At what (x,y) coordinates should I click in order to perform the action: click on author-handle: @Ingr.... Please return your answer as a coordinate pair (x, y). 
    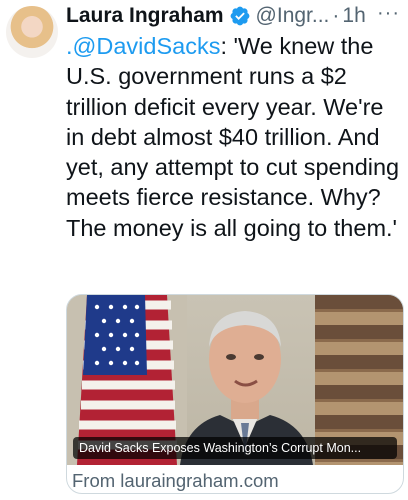
    Looking at the image, I should click on (293, 16).